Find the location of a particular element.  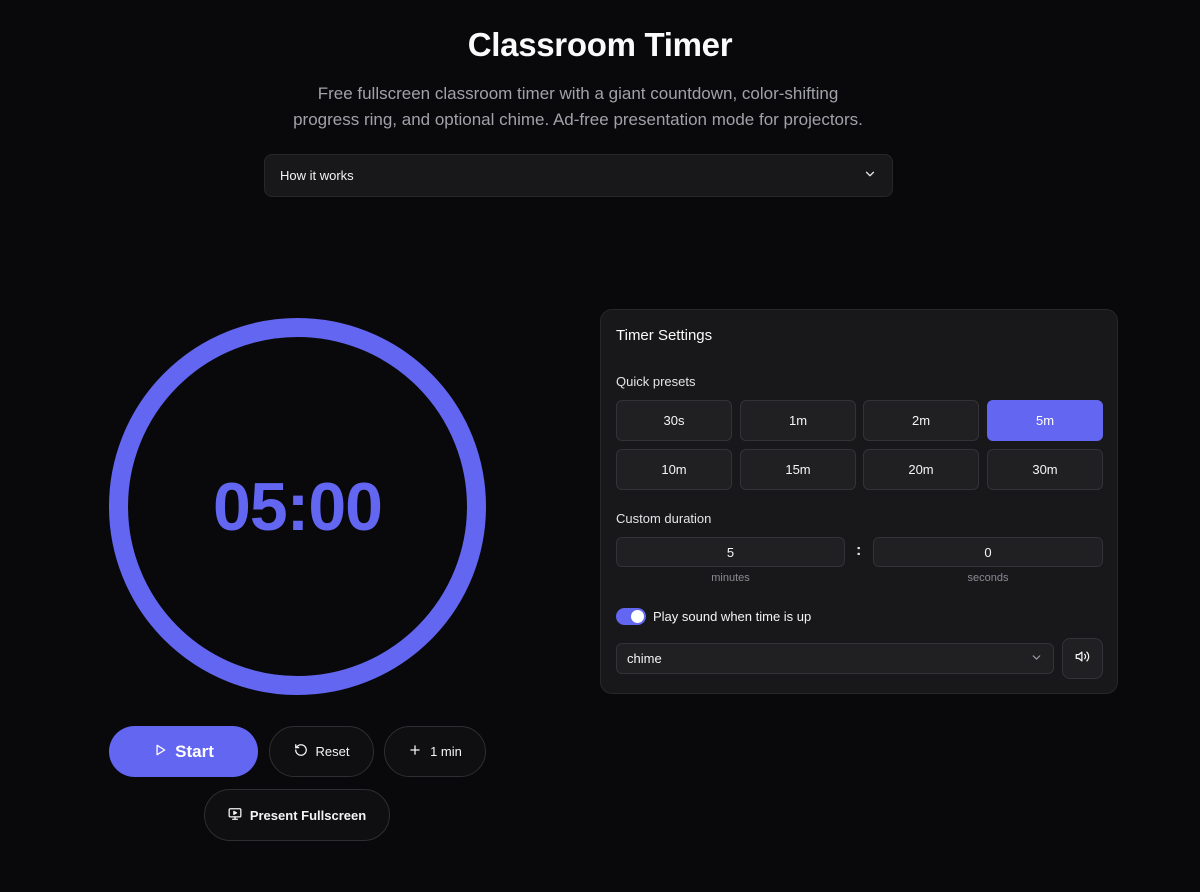

add-minute-button: 1 min is located at coordinates (435, 751).